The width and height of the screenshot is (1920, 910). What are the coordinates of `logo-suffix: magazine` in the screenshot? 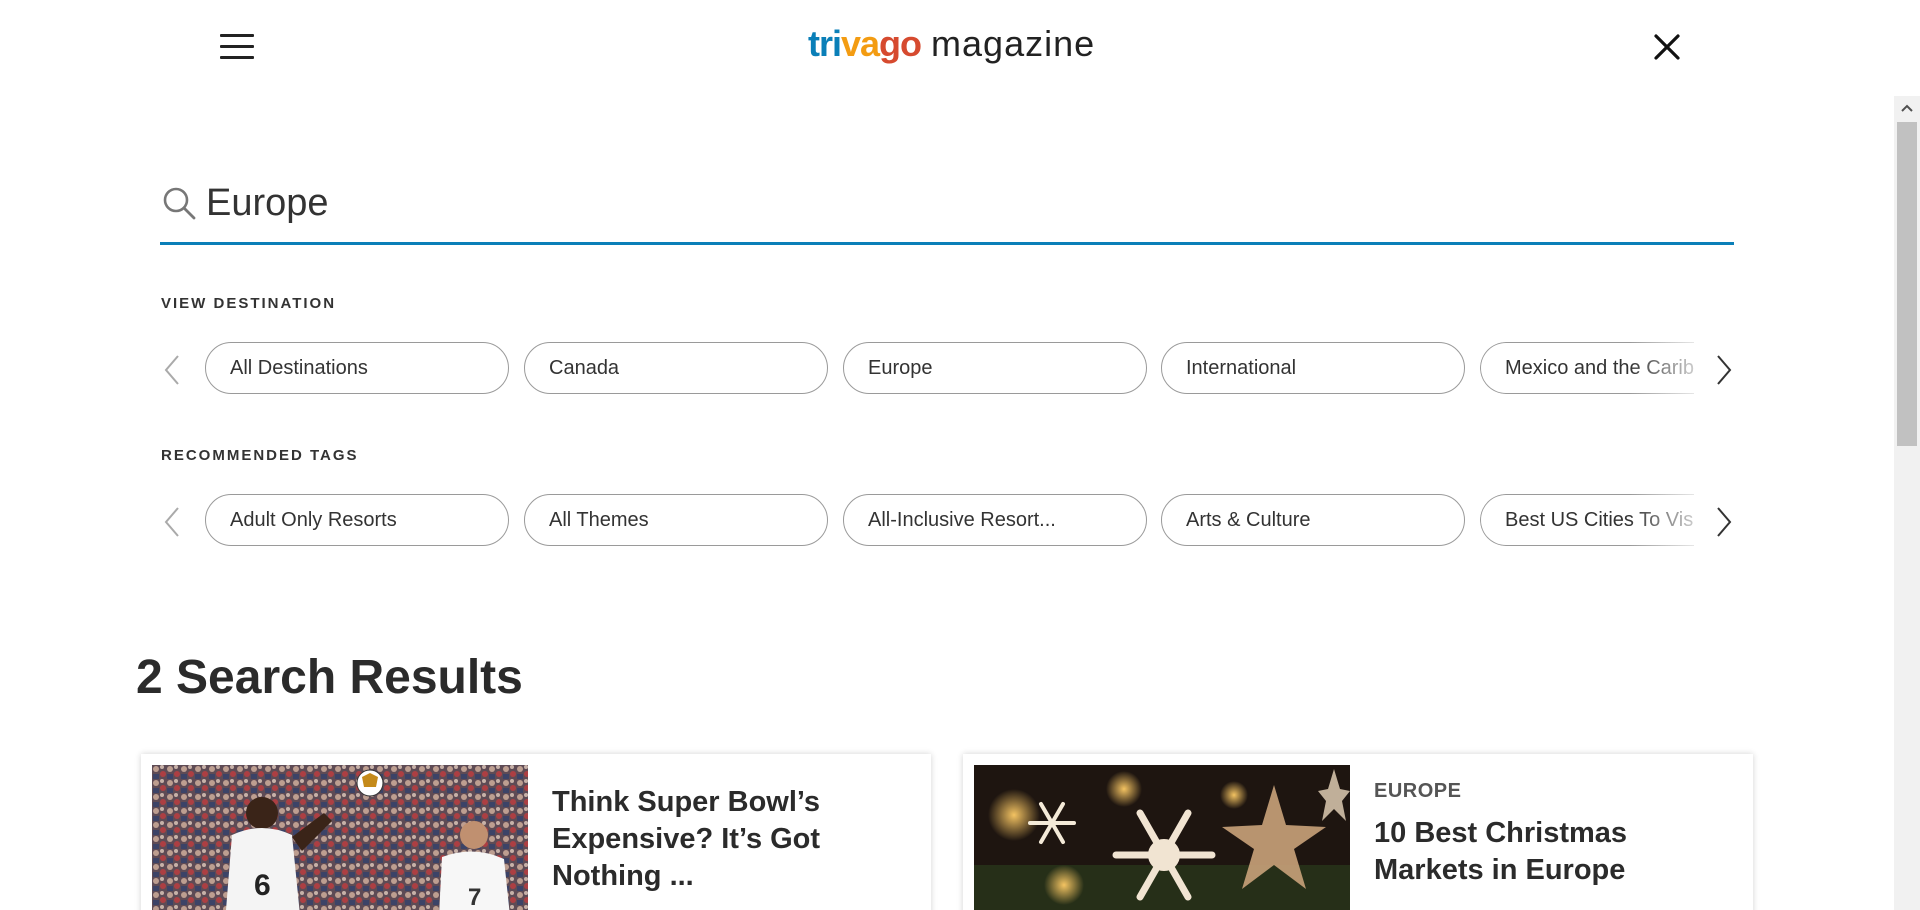 It's located at (1013, 43).